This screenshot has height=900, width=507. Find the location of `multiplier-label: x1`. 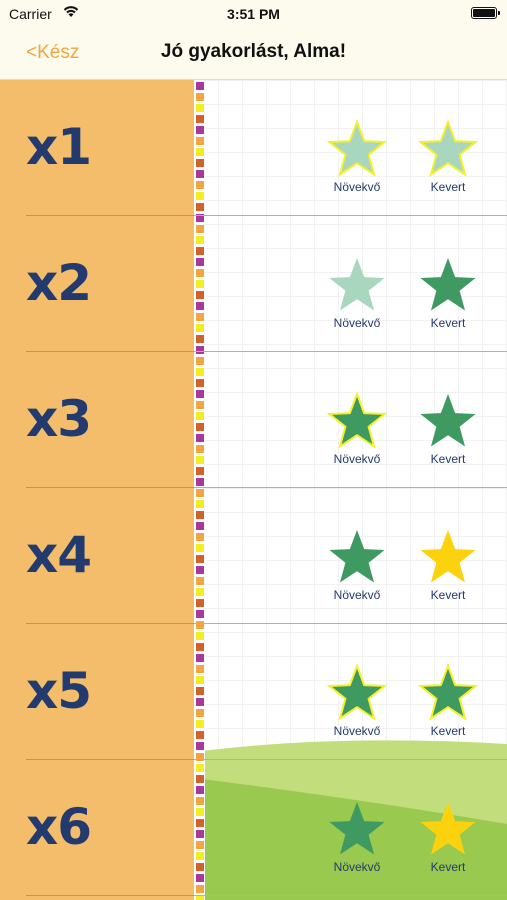

multiplier-label: x1 is located at coordinates (59, 147).